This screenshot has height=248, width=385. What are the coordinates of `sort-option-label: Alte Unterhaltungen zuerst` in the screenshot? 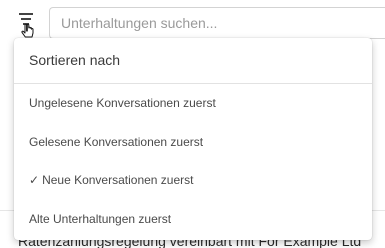 It's located at (100, 218).